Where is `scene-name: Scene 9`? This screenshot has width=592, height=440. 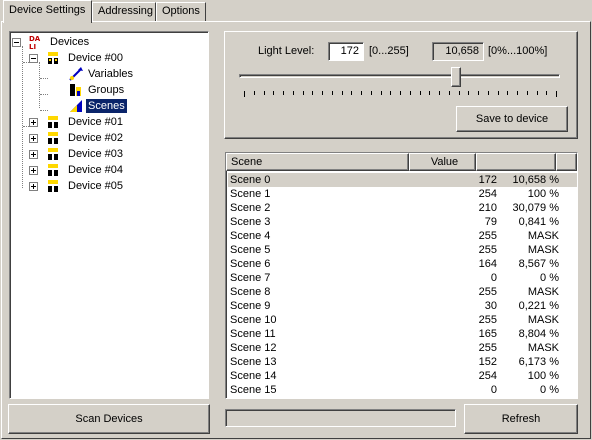 scene-name: Scene 9 is located at coordinates (250, 306).